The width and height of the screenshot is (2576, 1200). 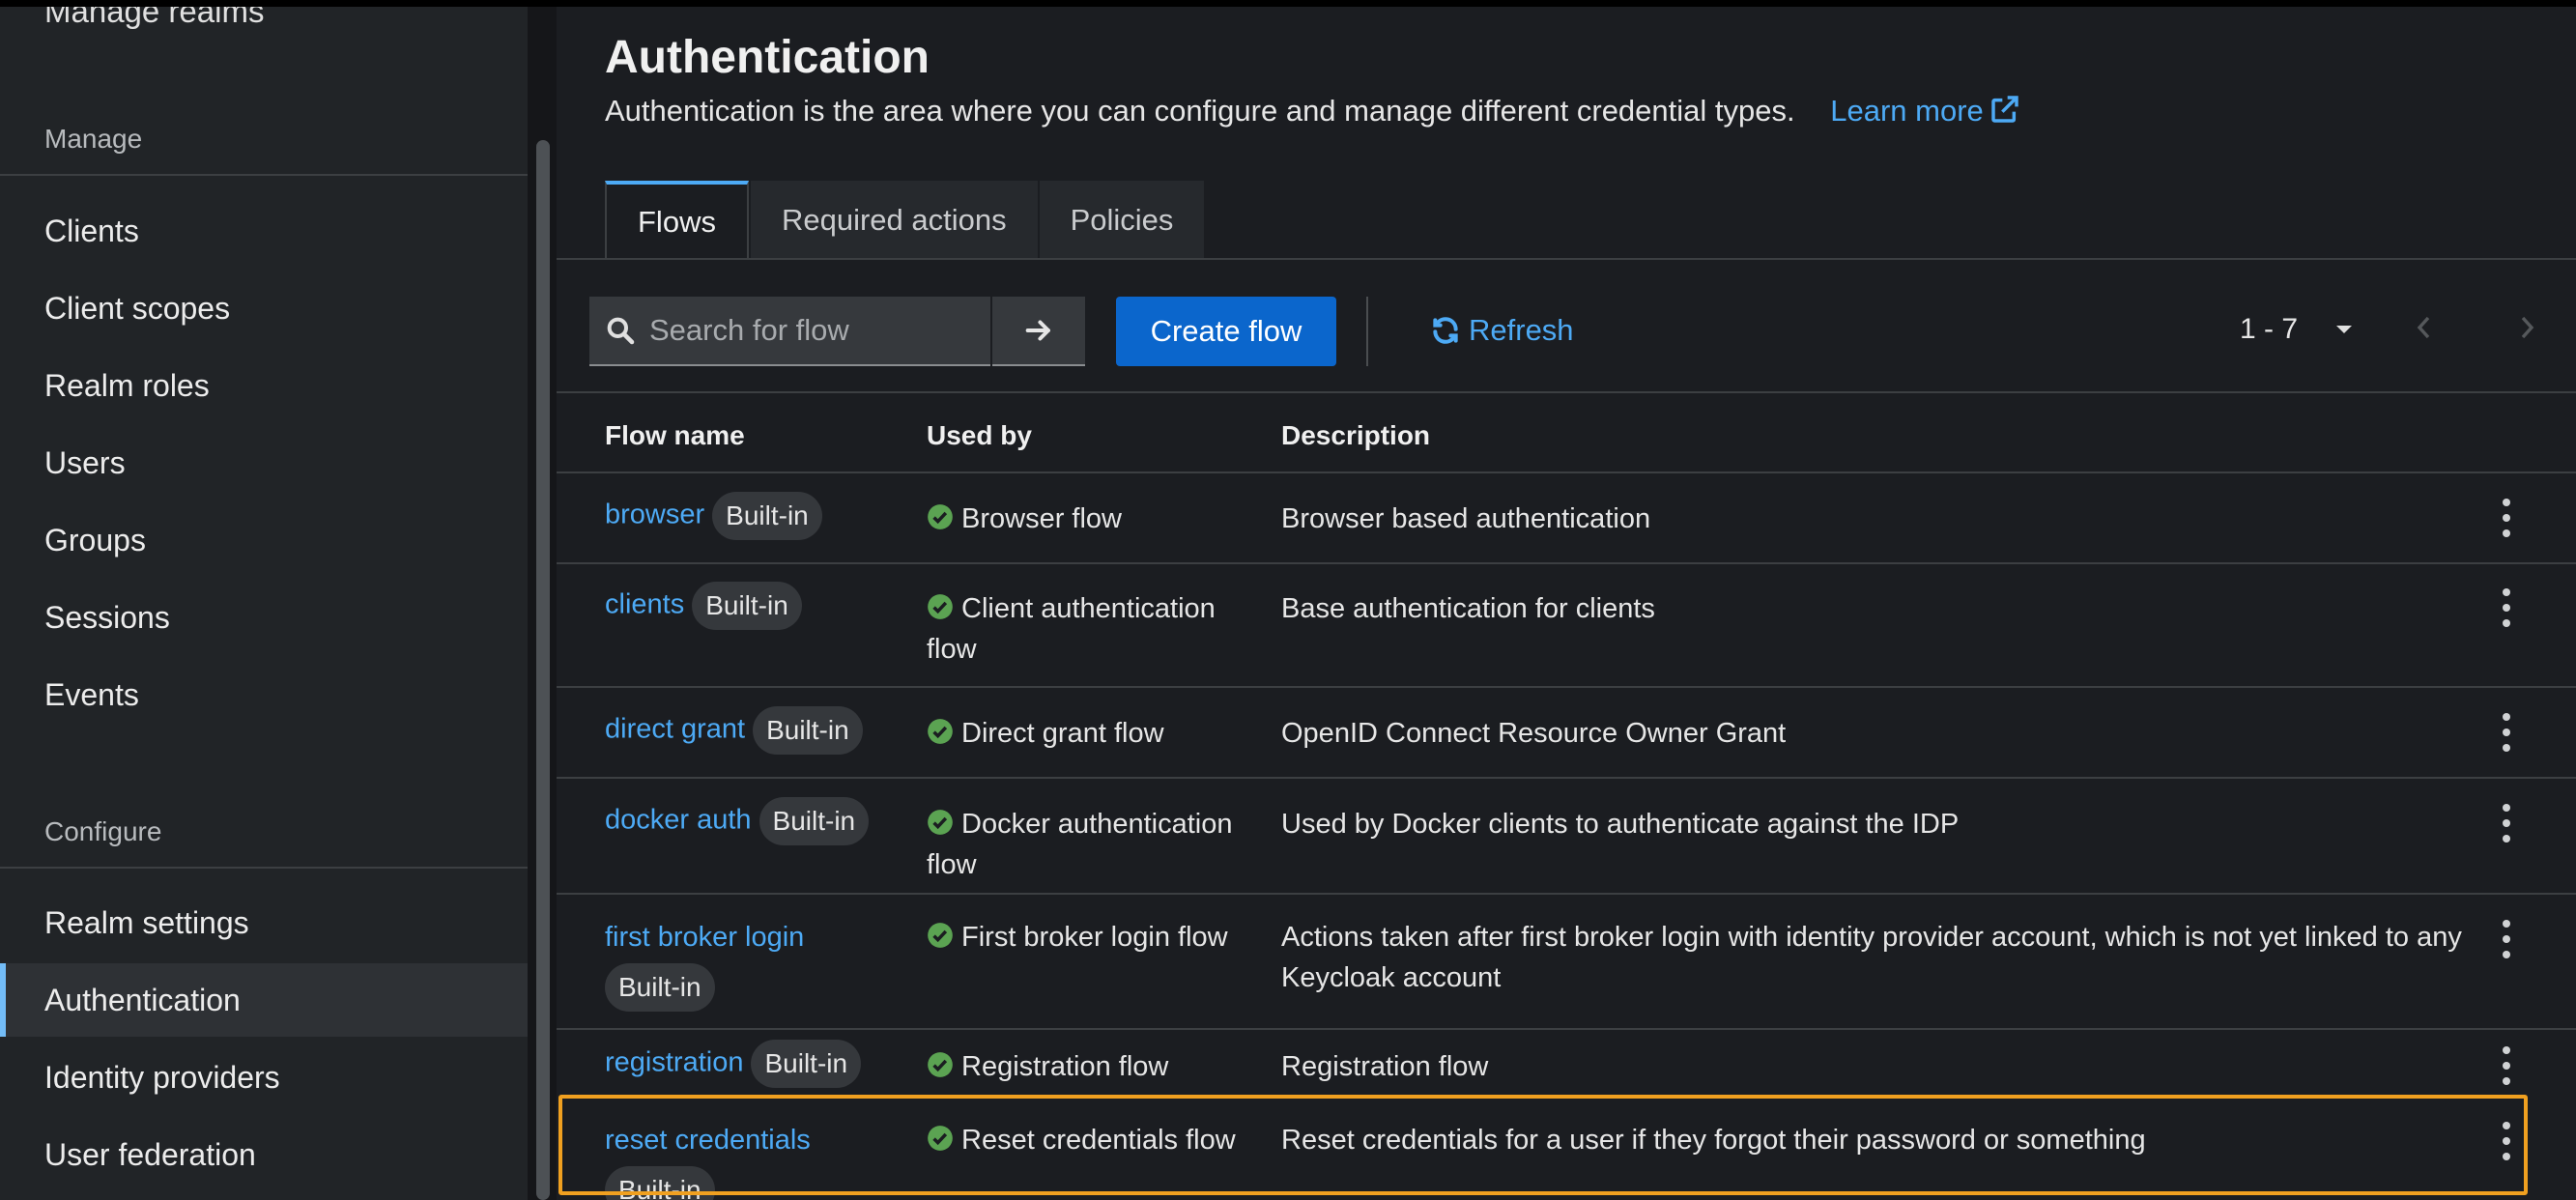 What do you see at coordinates (894, 220) in the screenshot?
I see `tab-required-actions: Required actions` at bounding box center [894, 220].